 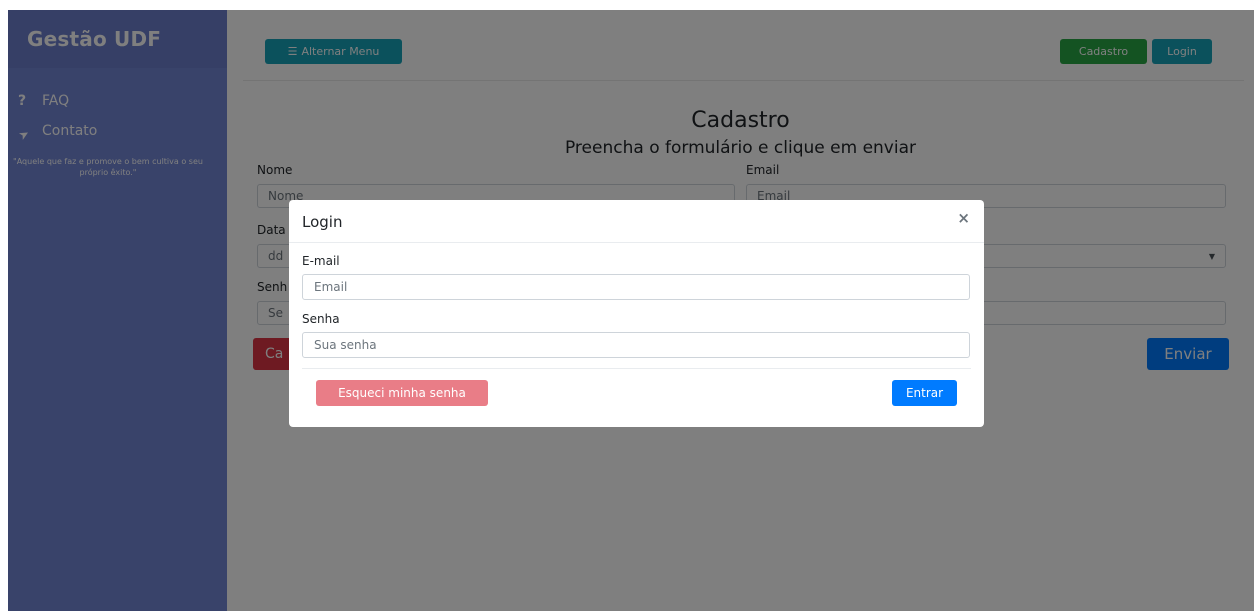 What do you see at coordinates (636, 368) in the screenshot?
I see `modal-divider` at bounding box center [636, 368].